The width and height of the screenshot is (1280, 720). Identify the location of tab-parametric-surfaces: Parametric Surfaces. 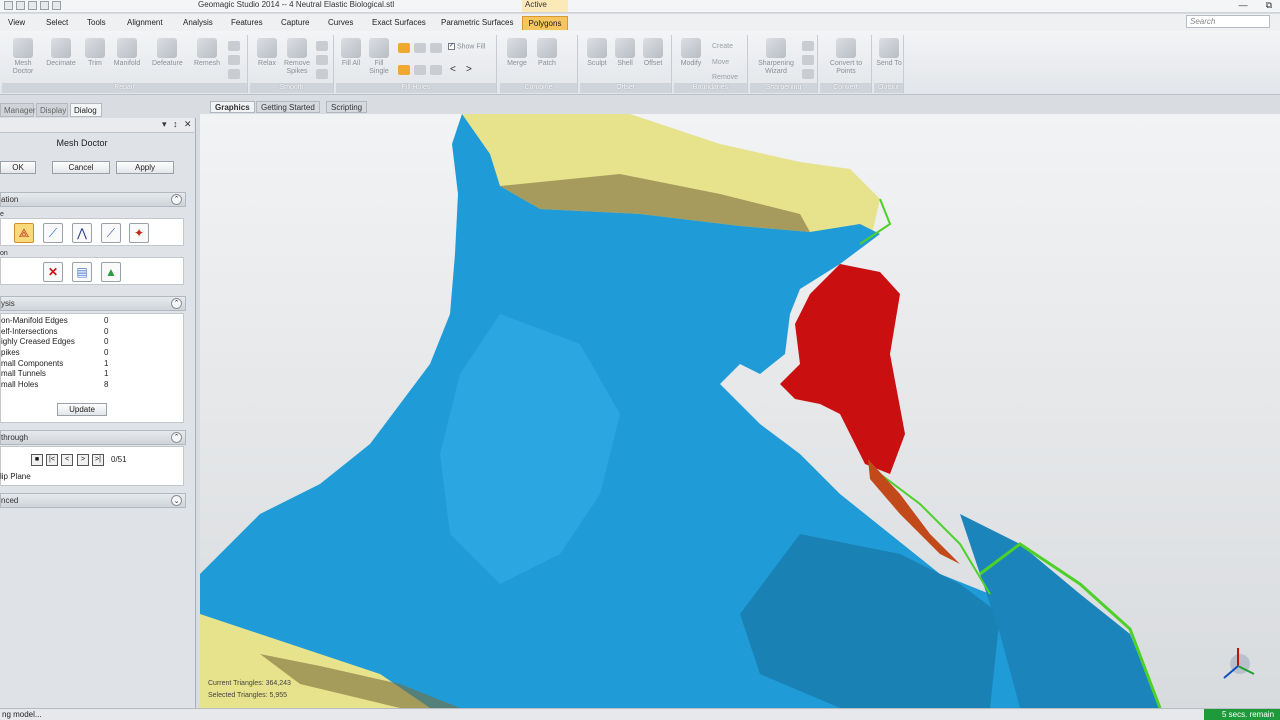
(477, 23).